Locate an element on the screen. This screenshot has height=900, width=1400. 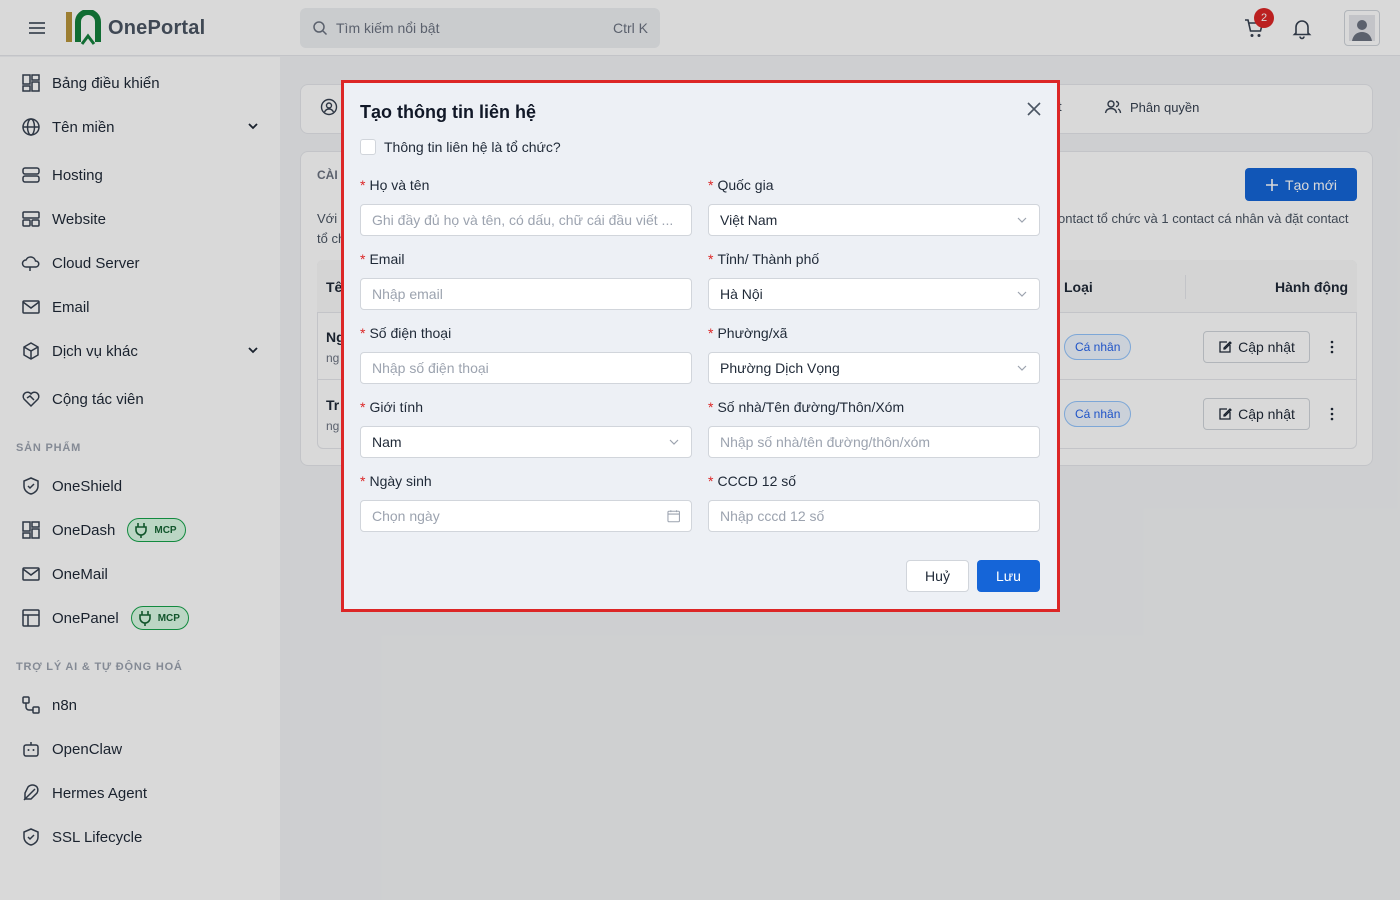
dob-field is located at coordinates (526, 516).